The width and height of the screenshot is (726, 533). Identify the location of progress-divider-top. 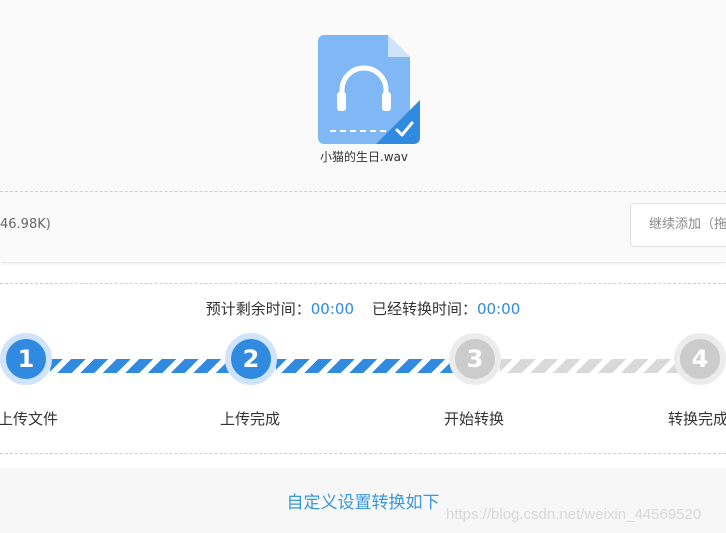
(363, 283).